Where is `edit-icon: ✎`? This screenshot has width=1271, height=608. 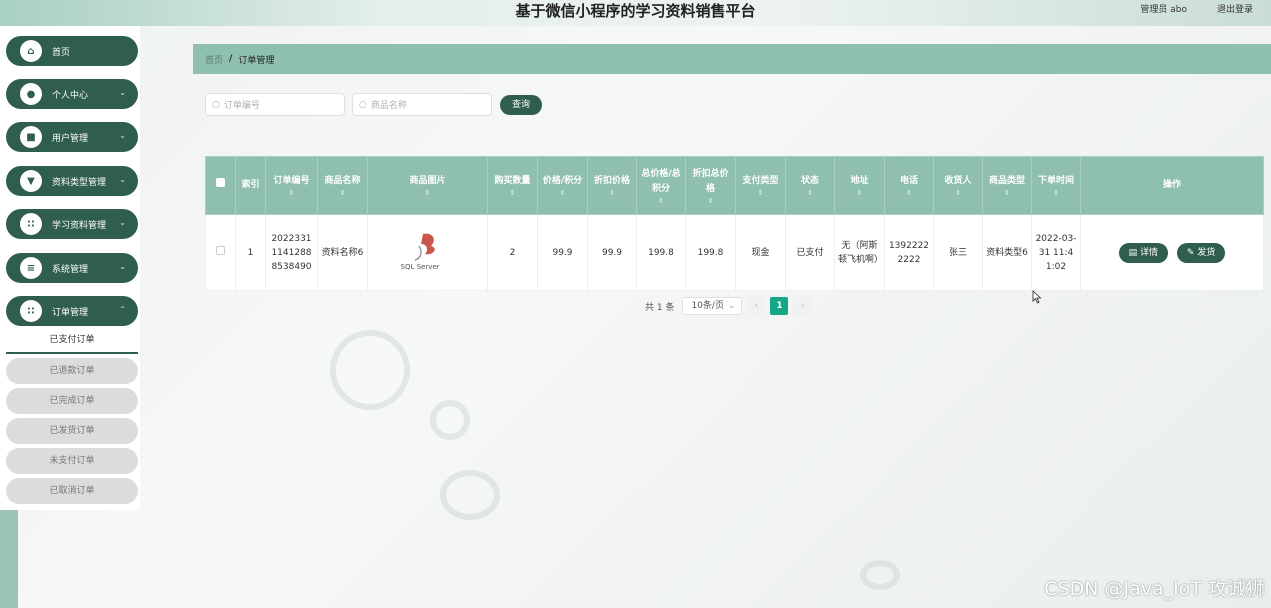
edit-icon: ✎ is located at coordinates (1192, 252).